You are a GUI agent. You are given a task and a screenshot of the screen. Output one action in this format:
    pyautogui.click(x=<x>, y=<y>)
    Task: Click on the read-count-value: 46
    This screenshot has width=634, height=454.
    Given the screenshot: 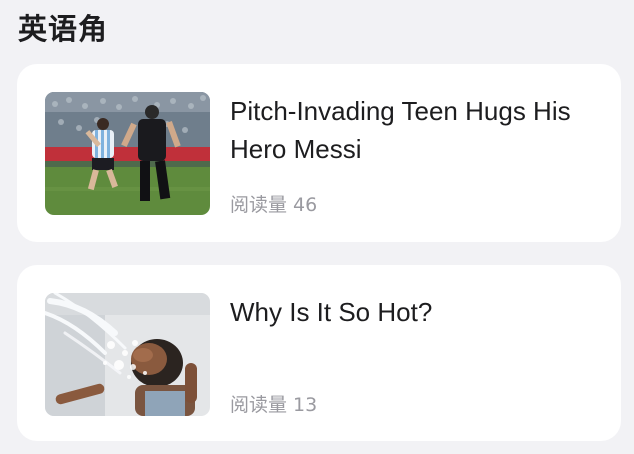 What is the action you would take?
    pyautogui.click(x=305, y=205)
    